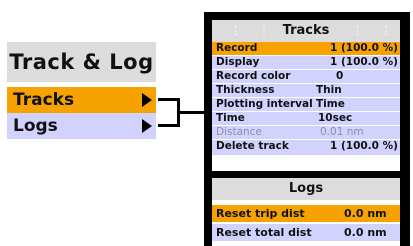  Describe the element at coordinates (340, 76) in the screenshot. I see `row-value: 0` at that location.